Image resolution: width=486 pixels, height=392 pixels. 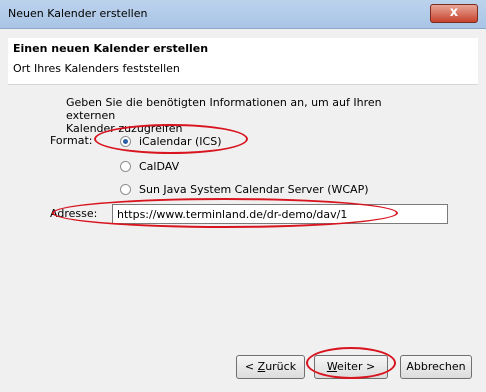 I want to click on next-label: eiter >, so click(x=356, y=366).